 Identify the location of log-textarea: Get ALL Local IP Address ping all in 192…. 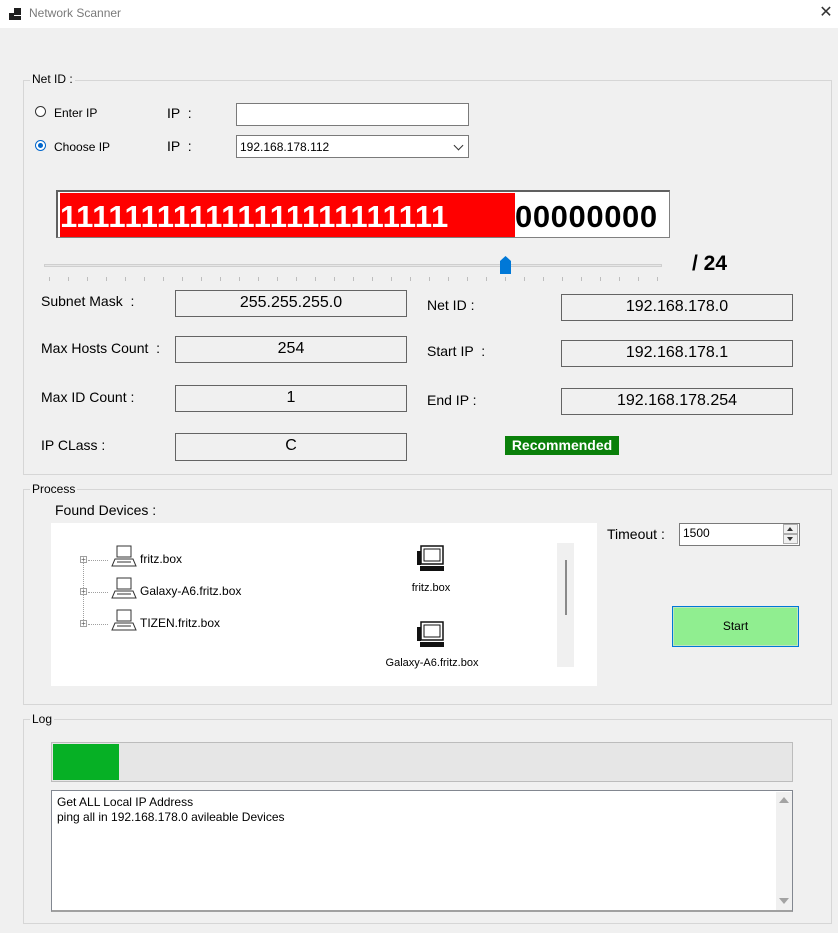
(422, 851).